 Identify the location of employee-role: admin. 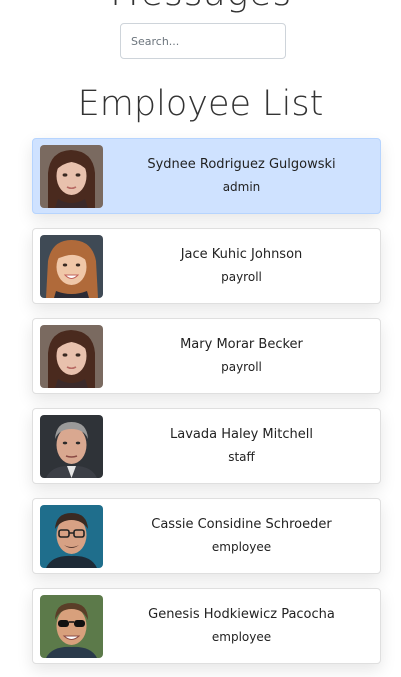
(241, 187).